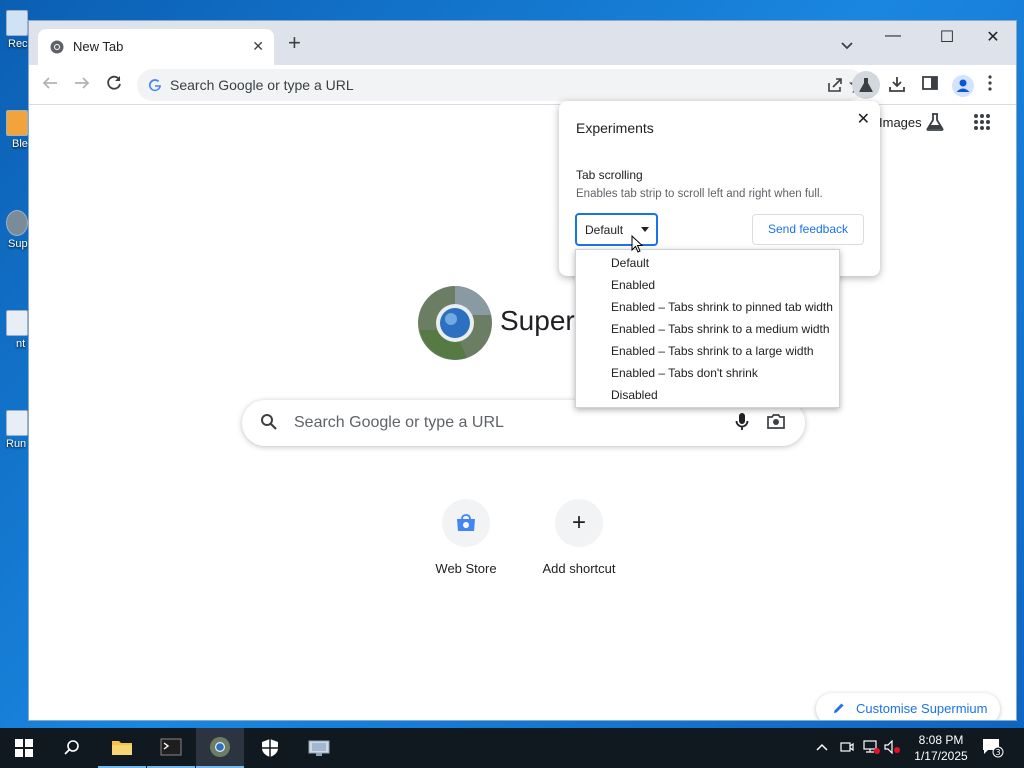 This screenshot has width=1024, height=768. What do you see at coordinates (637, 246) in the screenshot?
I see `mouse-cursor-icon` at bounding box center [637, 246].